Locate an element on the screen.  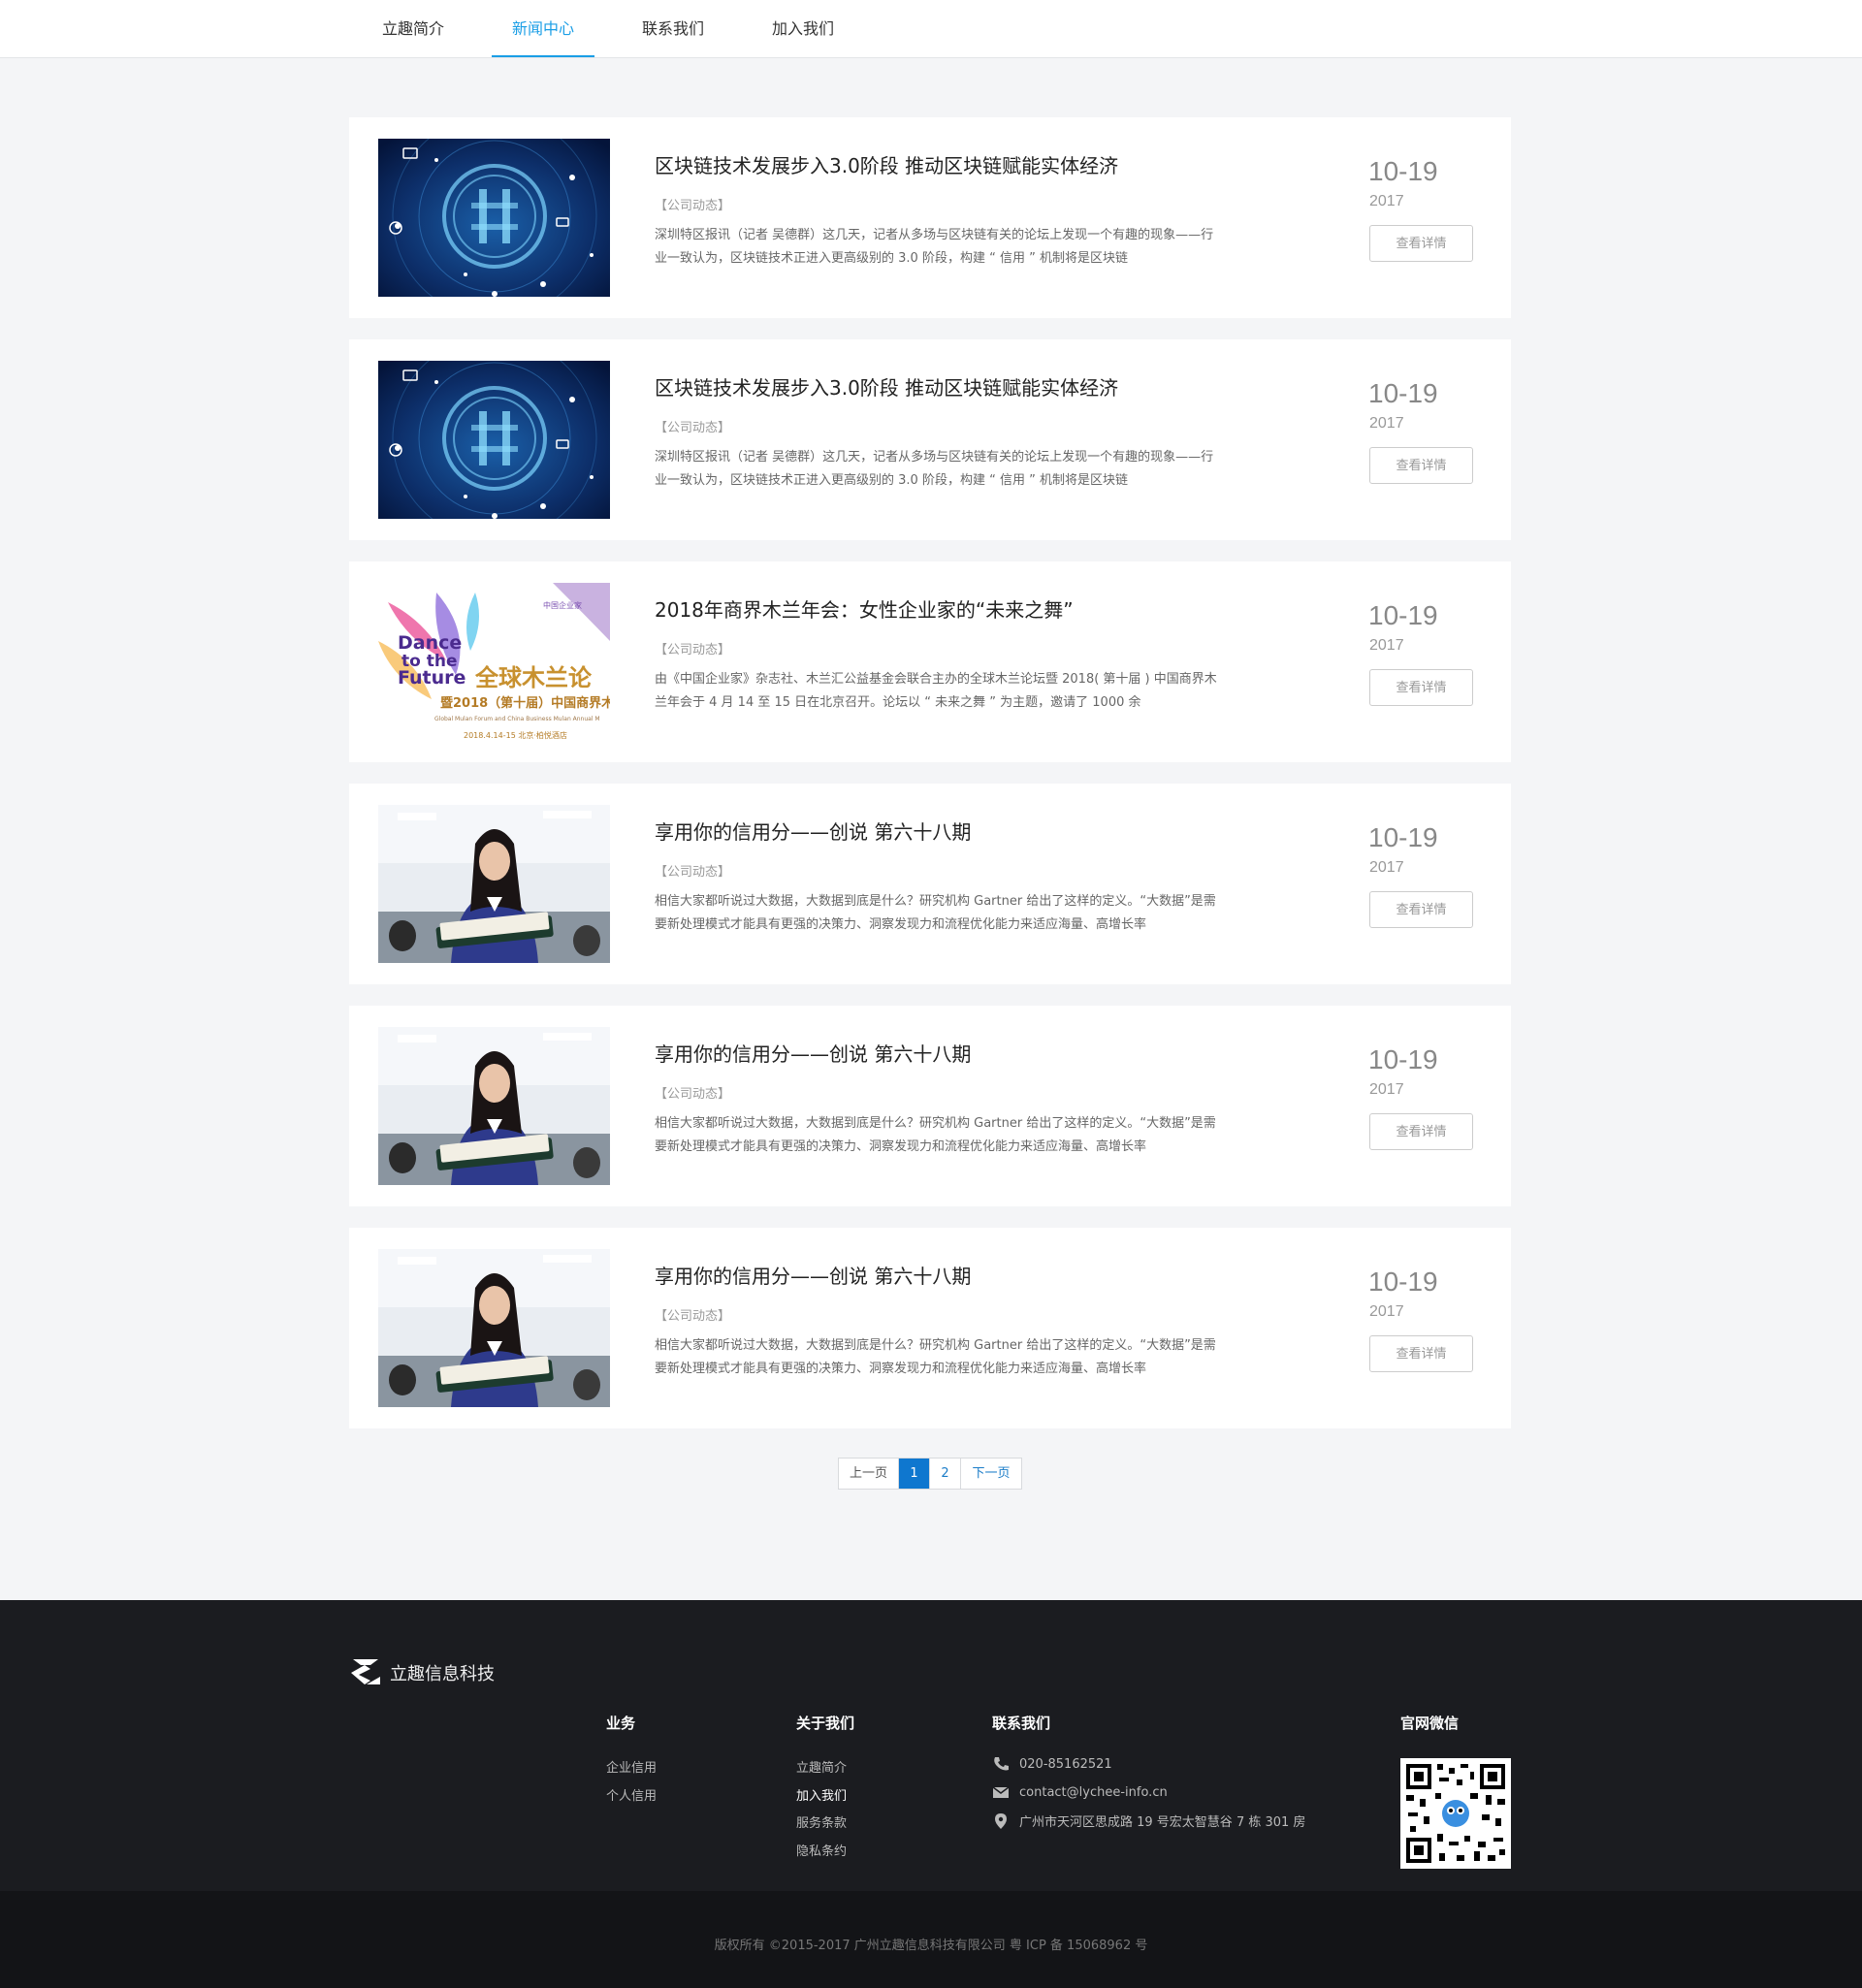
footer-link-privacy: 隐私条约 is located at coordinates (822, 1850).